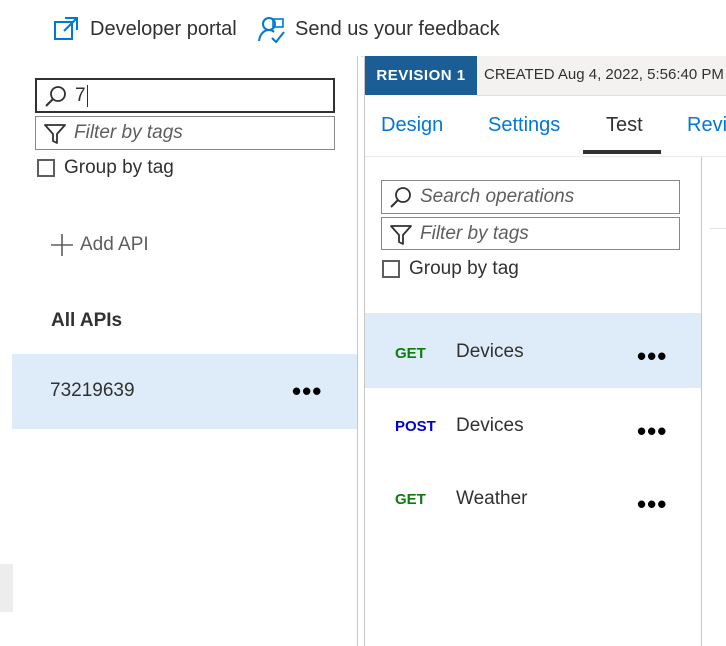 Image resolution: width=726 pixels, height=646 pixels. I want to click on operation-name: Weather, so click(492, 498).